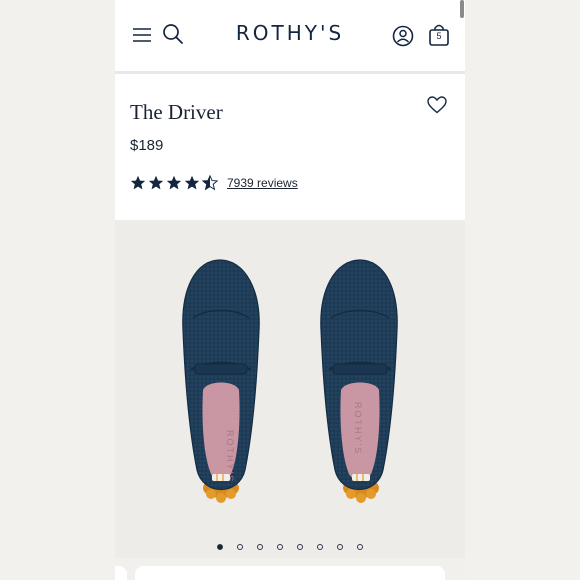 Image resolution: width=580 pixels, height=580 pixels. I want to click on star-half-icon, so click(210, 183).